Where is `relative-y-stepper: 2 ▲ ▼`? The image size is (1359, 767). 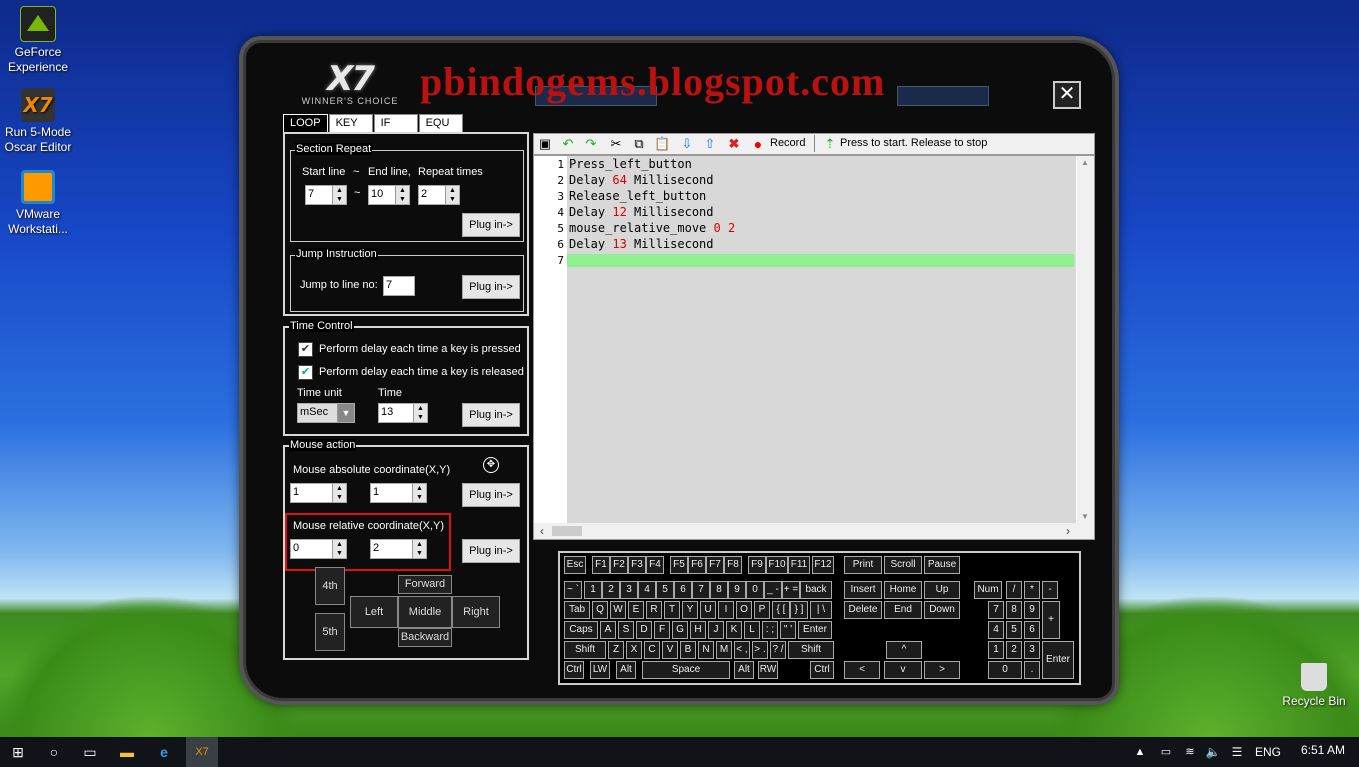 relative-y-stepper: 2 ▲ ▼ is located at coordinates (398, 549).